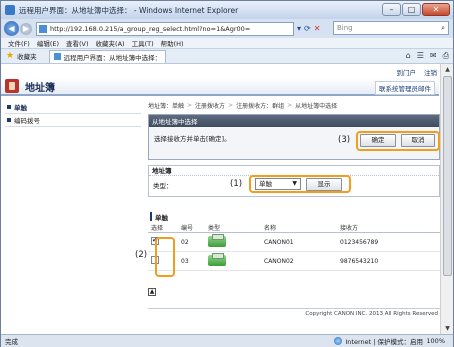 The image size is (454, 347). Describe the element at coordinates (388, 228) in the screenshot. I see `col-destination: 接收方` at that location.